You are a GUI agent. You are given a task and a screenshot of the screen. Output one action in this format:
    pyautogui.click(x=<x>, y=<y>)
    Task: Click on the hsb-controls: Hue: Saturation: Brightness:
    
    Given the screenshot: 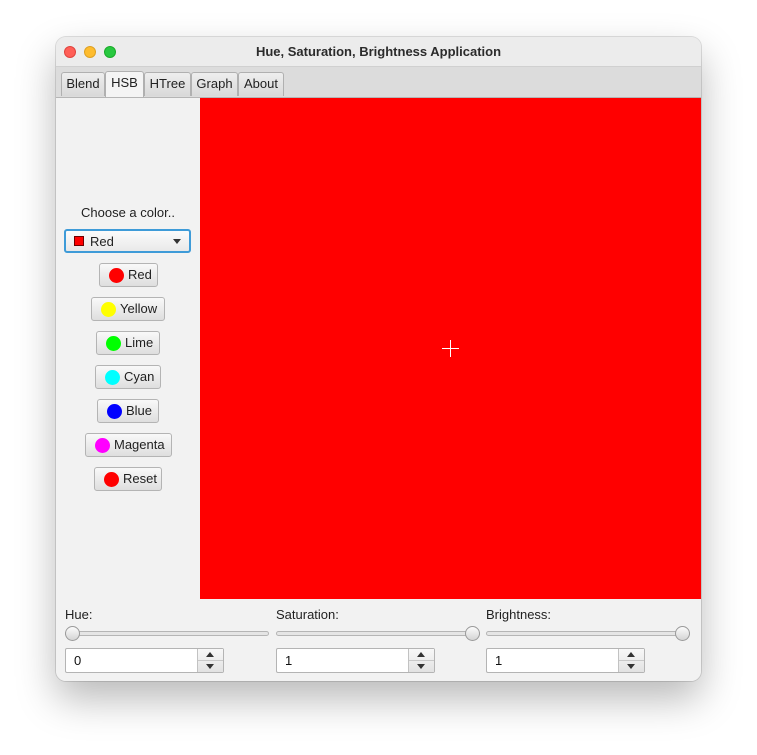 What is the action you would take?
    pyautogui.click(x=378, y=640)
    